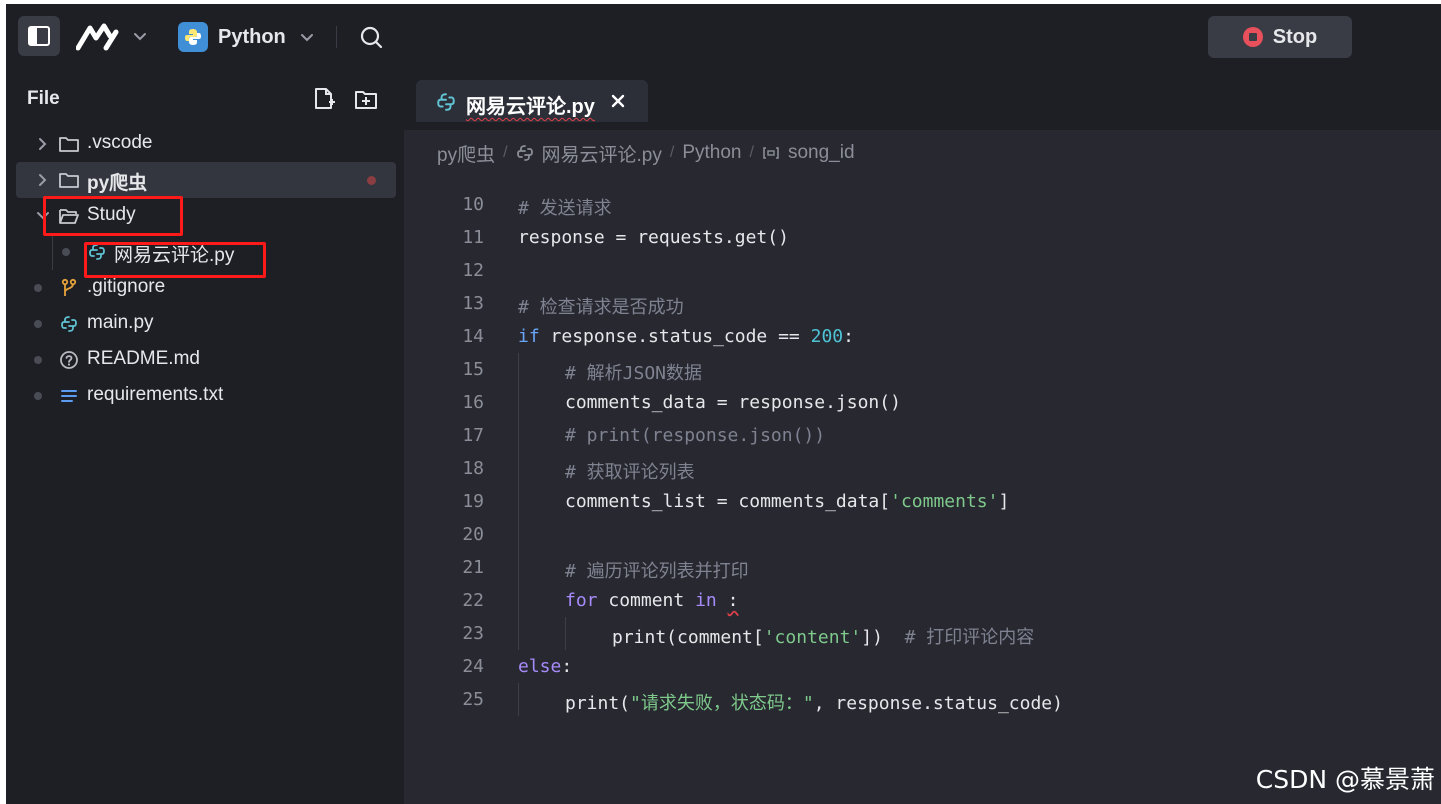 Image resolution: width=1441 pixels, height=804 pixels. What do you see at coordinates (922, 204) in the screenshot?
I see `code-line: 10 # 发送请求` at bounding box center [922, 204].